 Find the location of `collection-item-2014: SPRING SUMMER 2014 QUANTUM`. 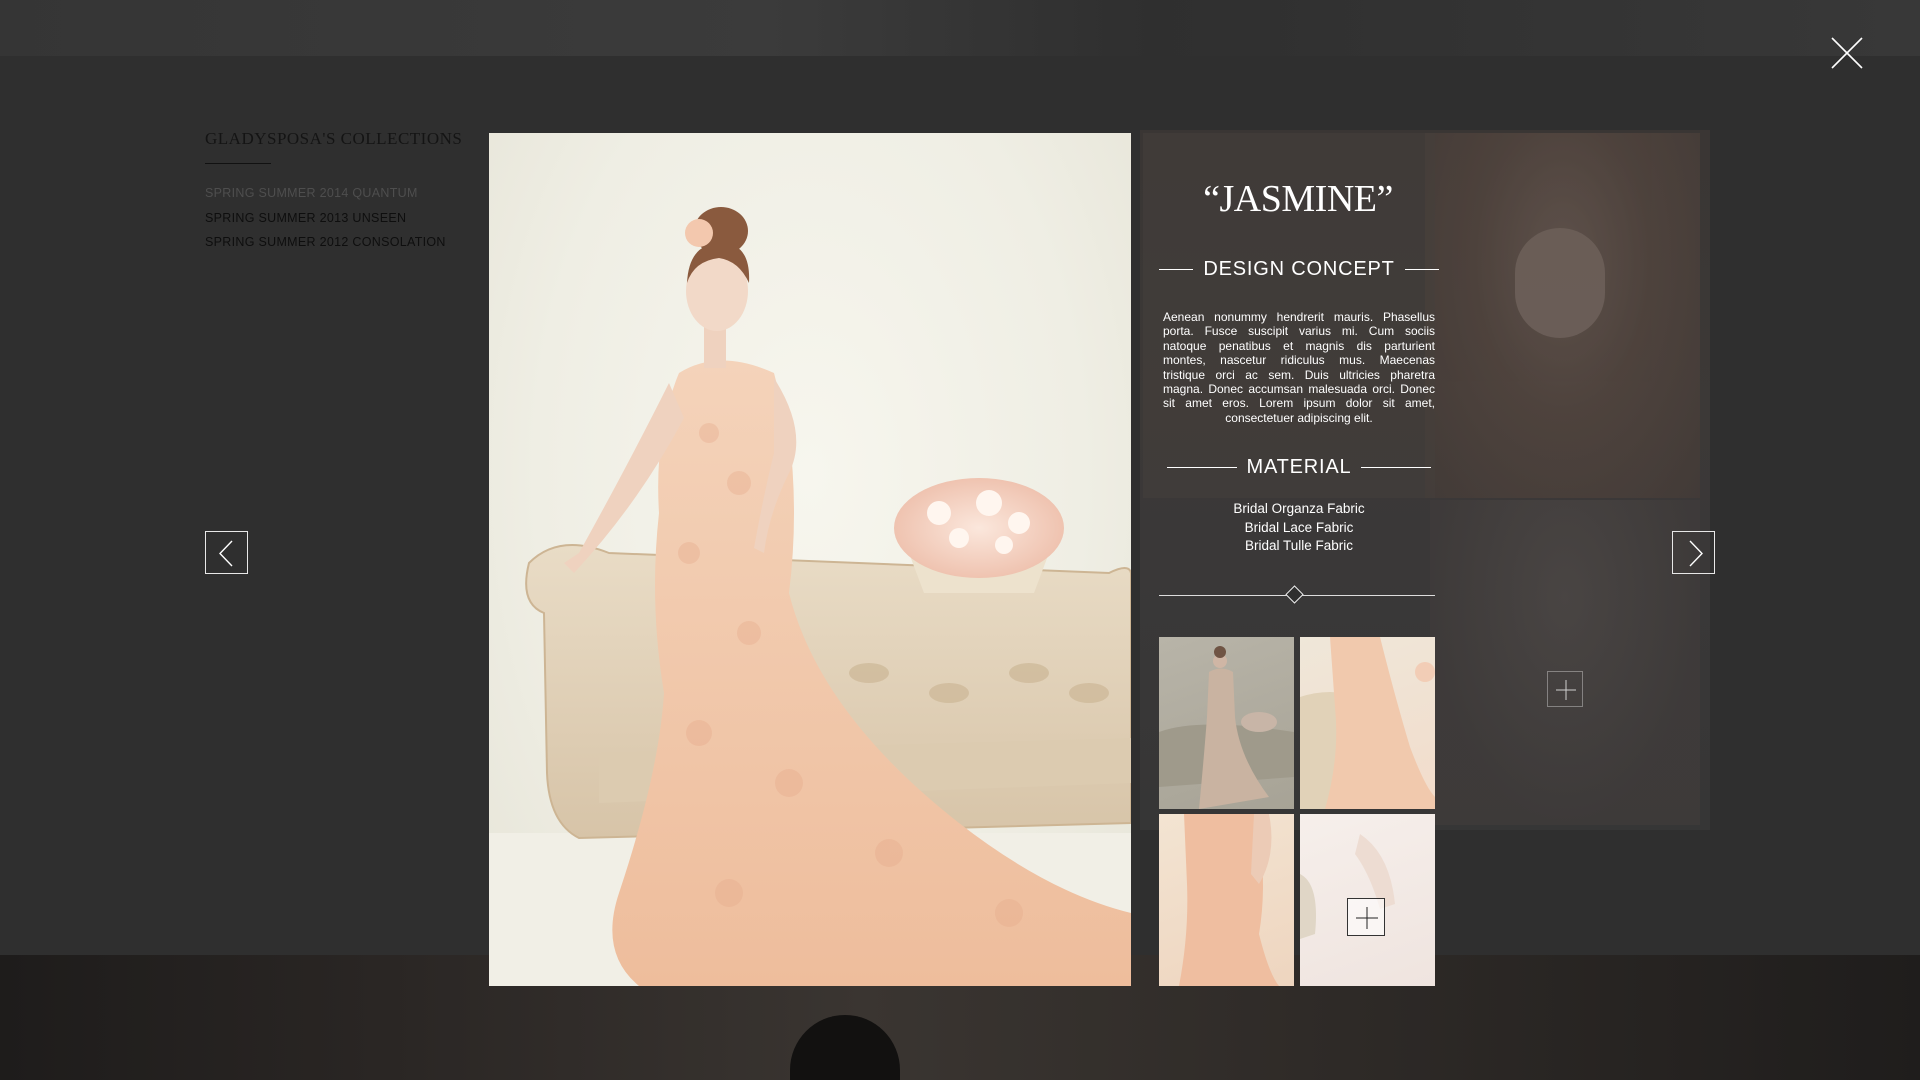

collection-item-2014: SPRING SUMMER 2014 QUANTUM is located at coordinates (325, 193).